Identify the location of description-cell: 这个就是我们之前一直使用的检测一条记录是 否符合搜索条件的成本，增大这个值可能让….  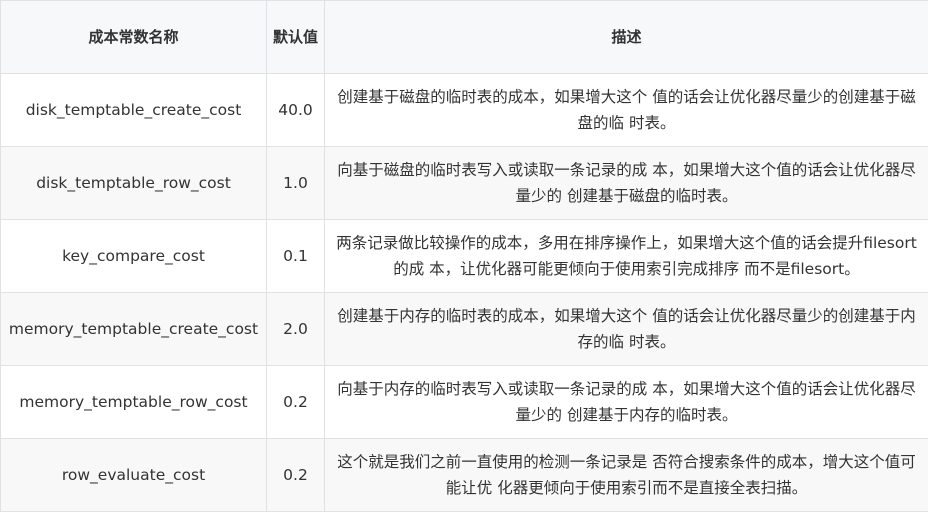
(626, 475).